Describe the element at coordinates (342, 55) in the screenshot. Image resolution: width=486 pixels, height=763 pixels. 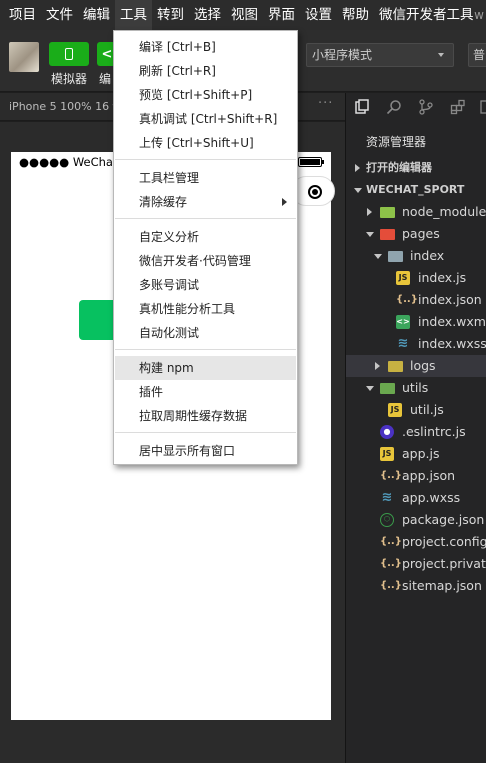
I see `mode-select-value: 小程序模式` at that location.